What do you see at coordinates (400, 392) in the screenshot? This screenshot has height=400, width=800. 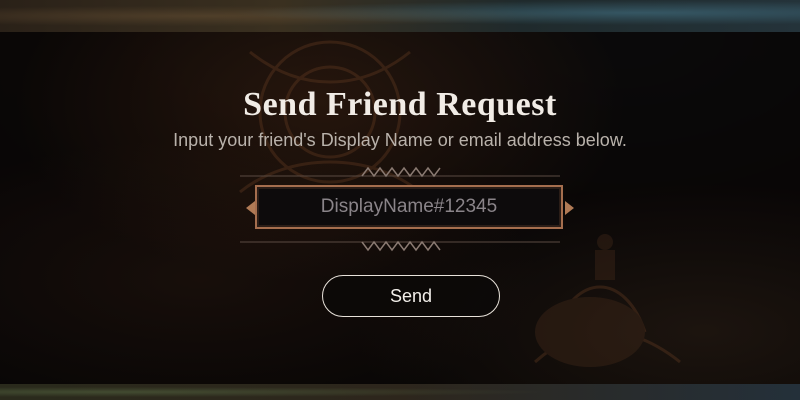 I see `background-artwork-bottom` at bounding box center [400, 392].